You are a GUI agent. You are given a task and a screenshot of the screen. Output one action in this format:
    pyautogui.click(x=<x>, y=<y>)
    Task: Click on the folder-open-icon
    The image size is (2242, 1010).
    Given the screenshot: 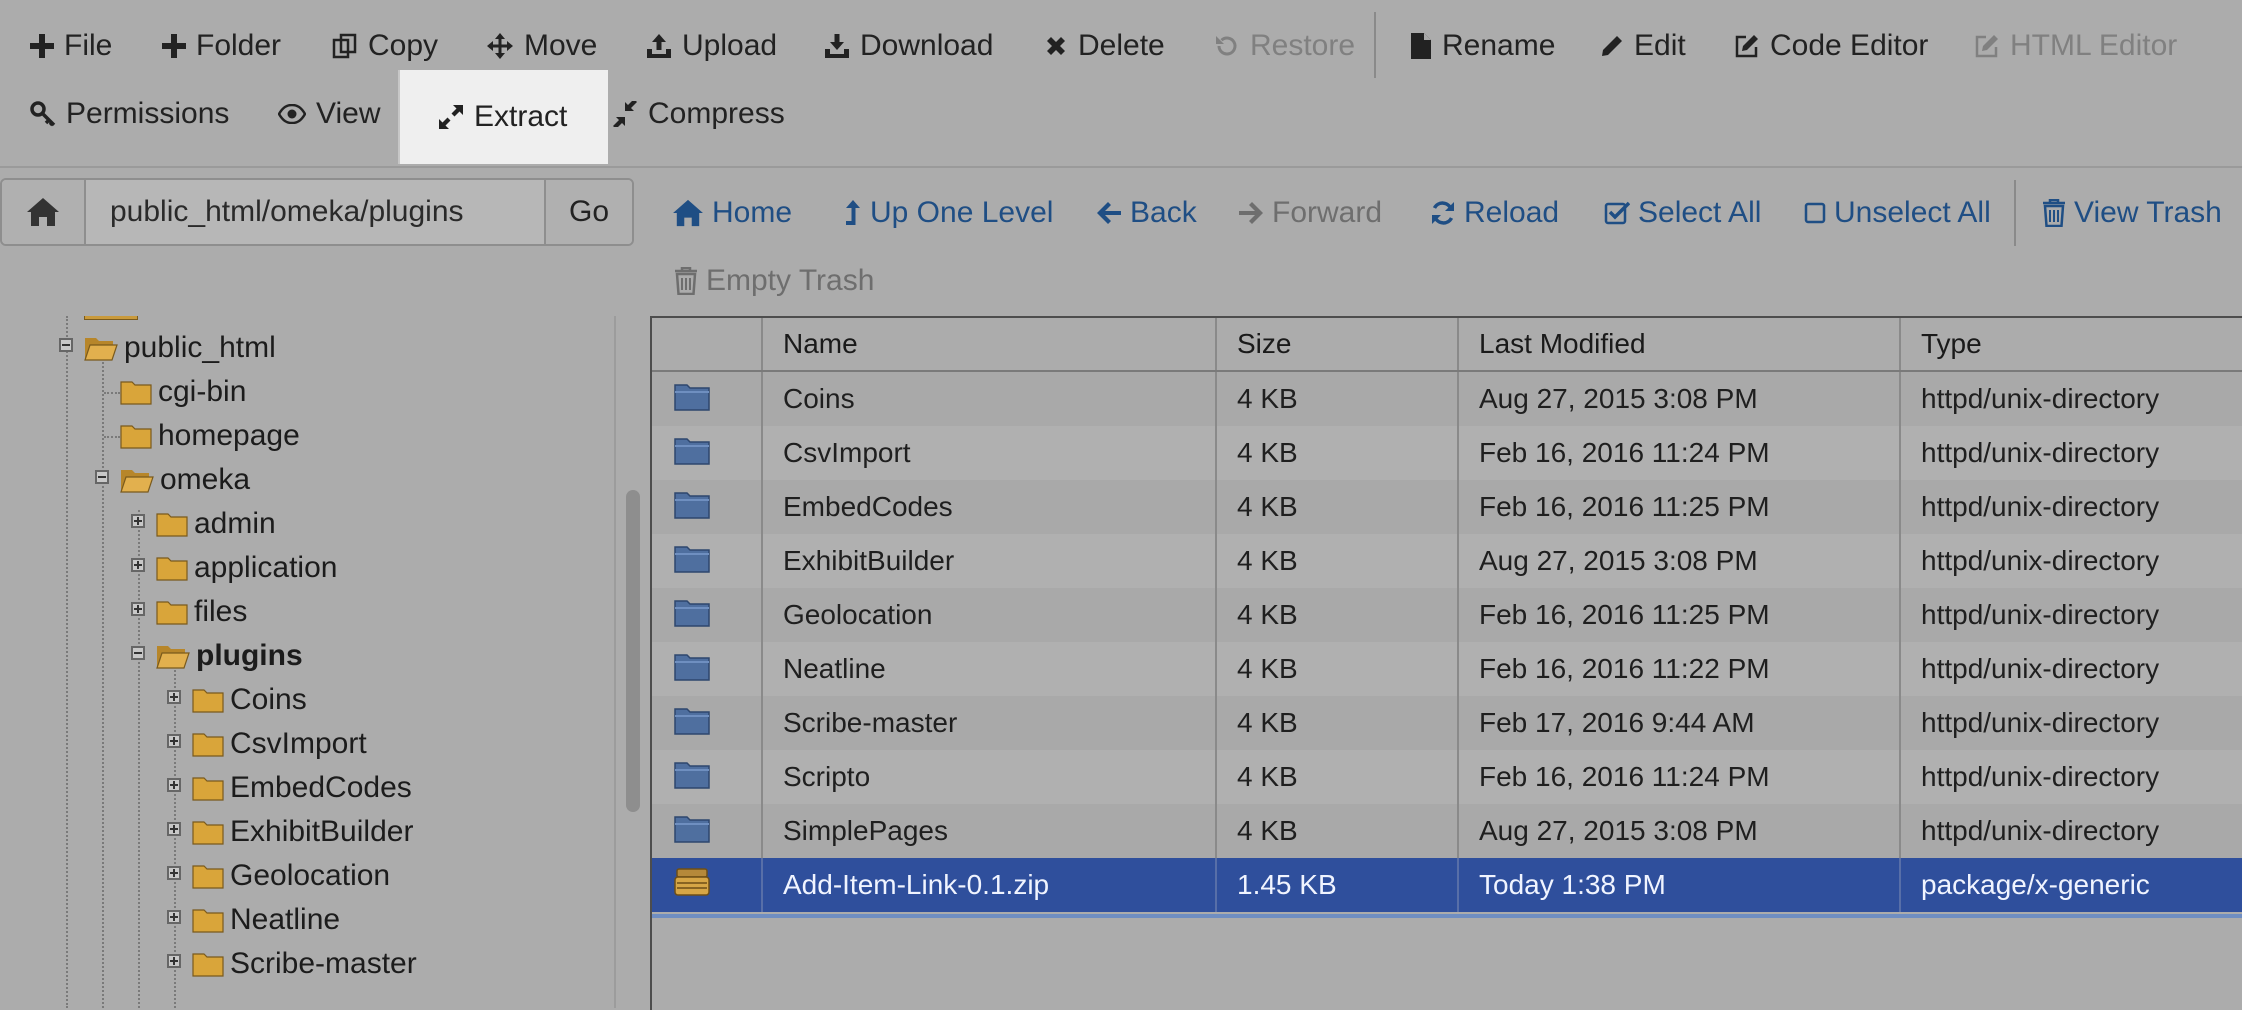 What is the action you would take?
    pyautogui.click(x=137, y=481)
    